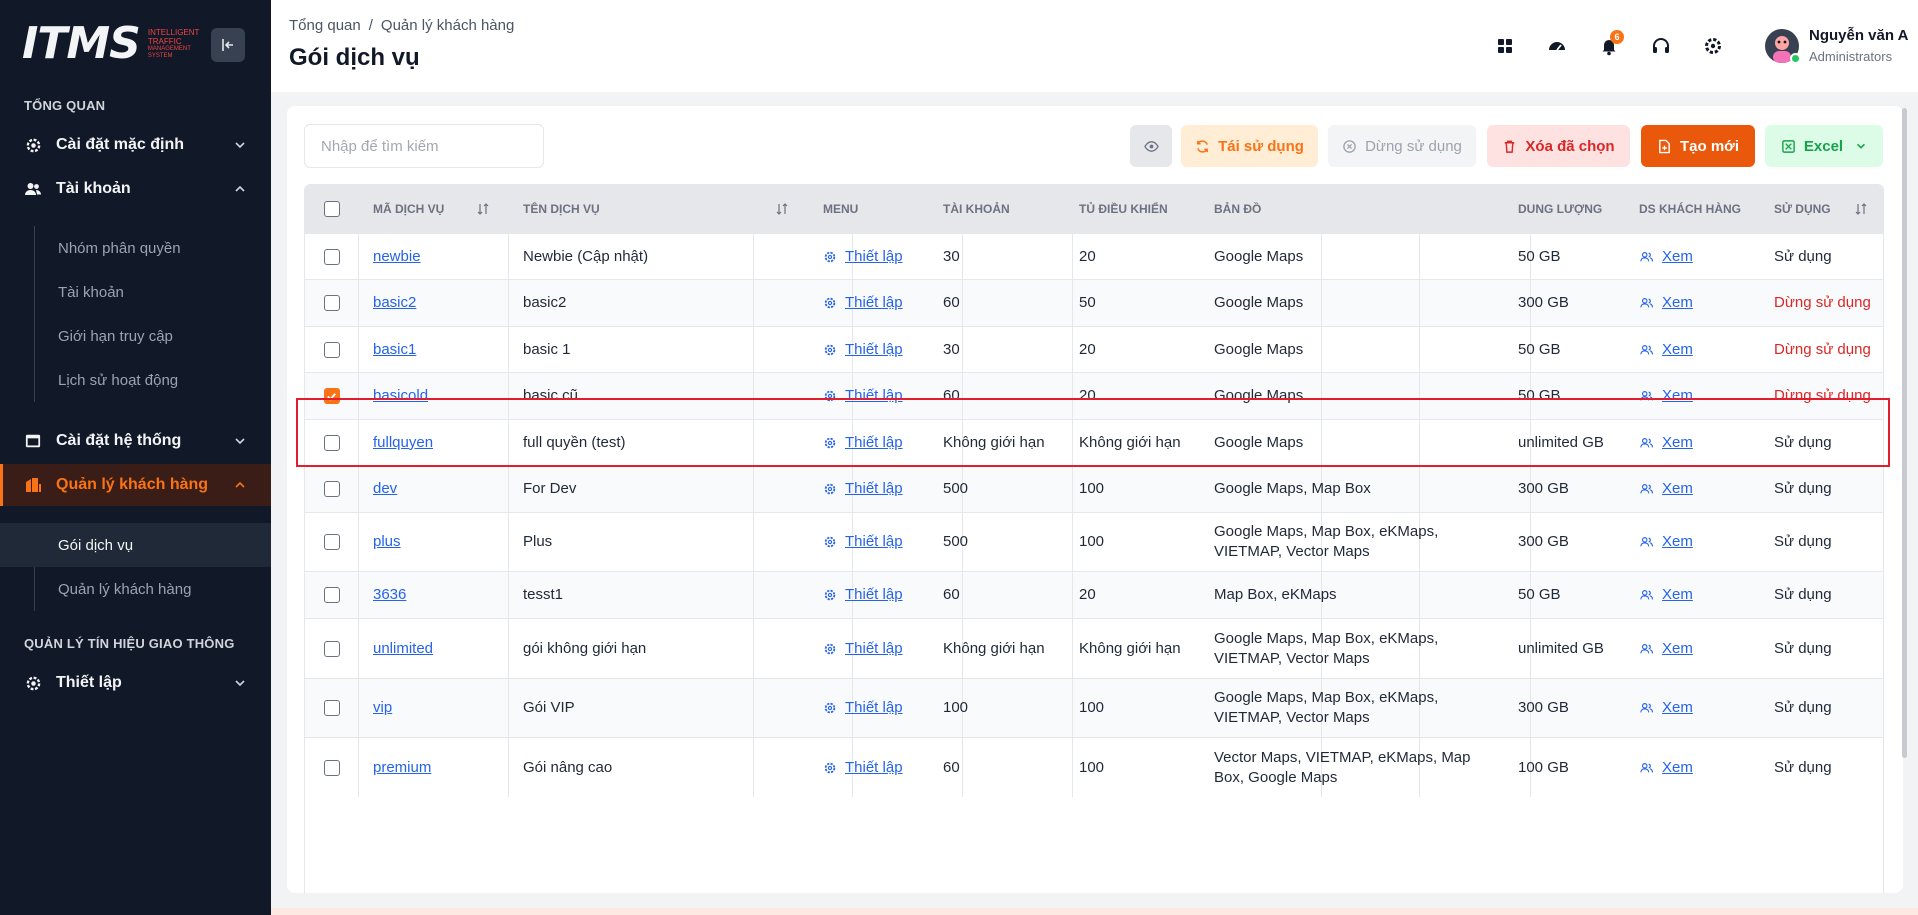 Image resolution: width=1918 pixels, height=915 pixels. What do you see at coordinates (135, 683) in the screenshot?
I see `sidebar-item-setup: Thiết lập` at bounding box center [135, 683].